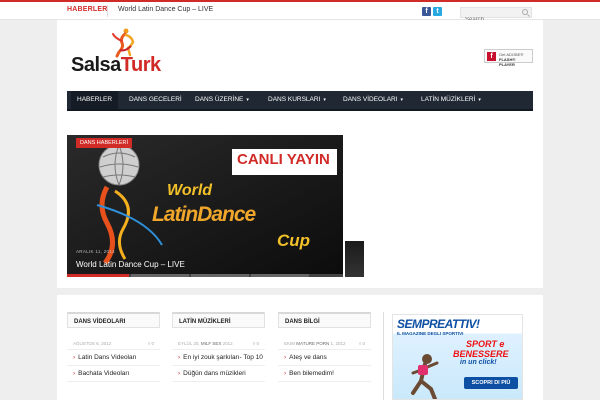  Describe the element at coordinates (426, 11) in the screenshot. I see `facebook-icon: f` at that location.